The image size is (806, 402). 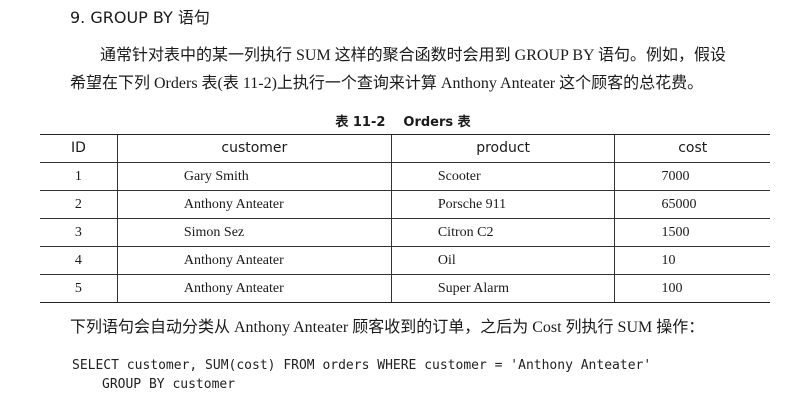 I want to click on cell-customer: Simon Sez, so click(x=254, y=232).